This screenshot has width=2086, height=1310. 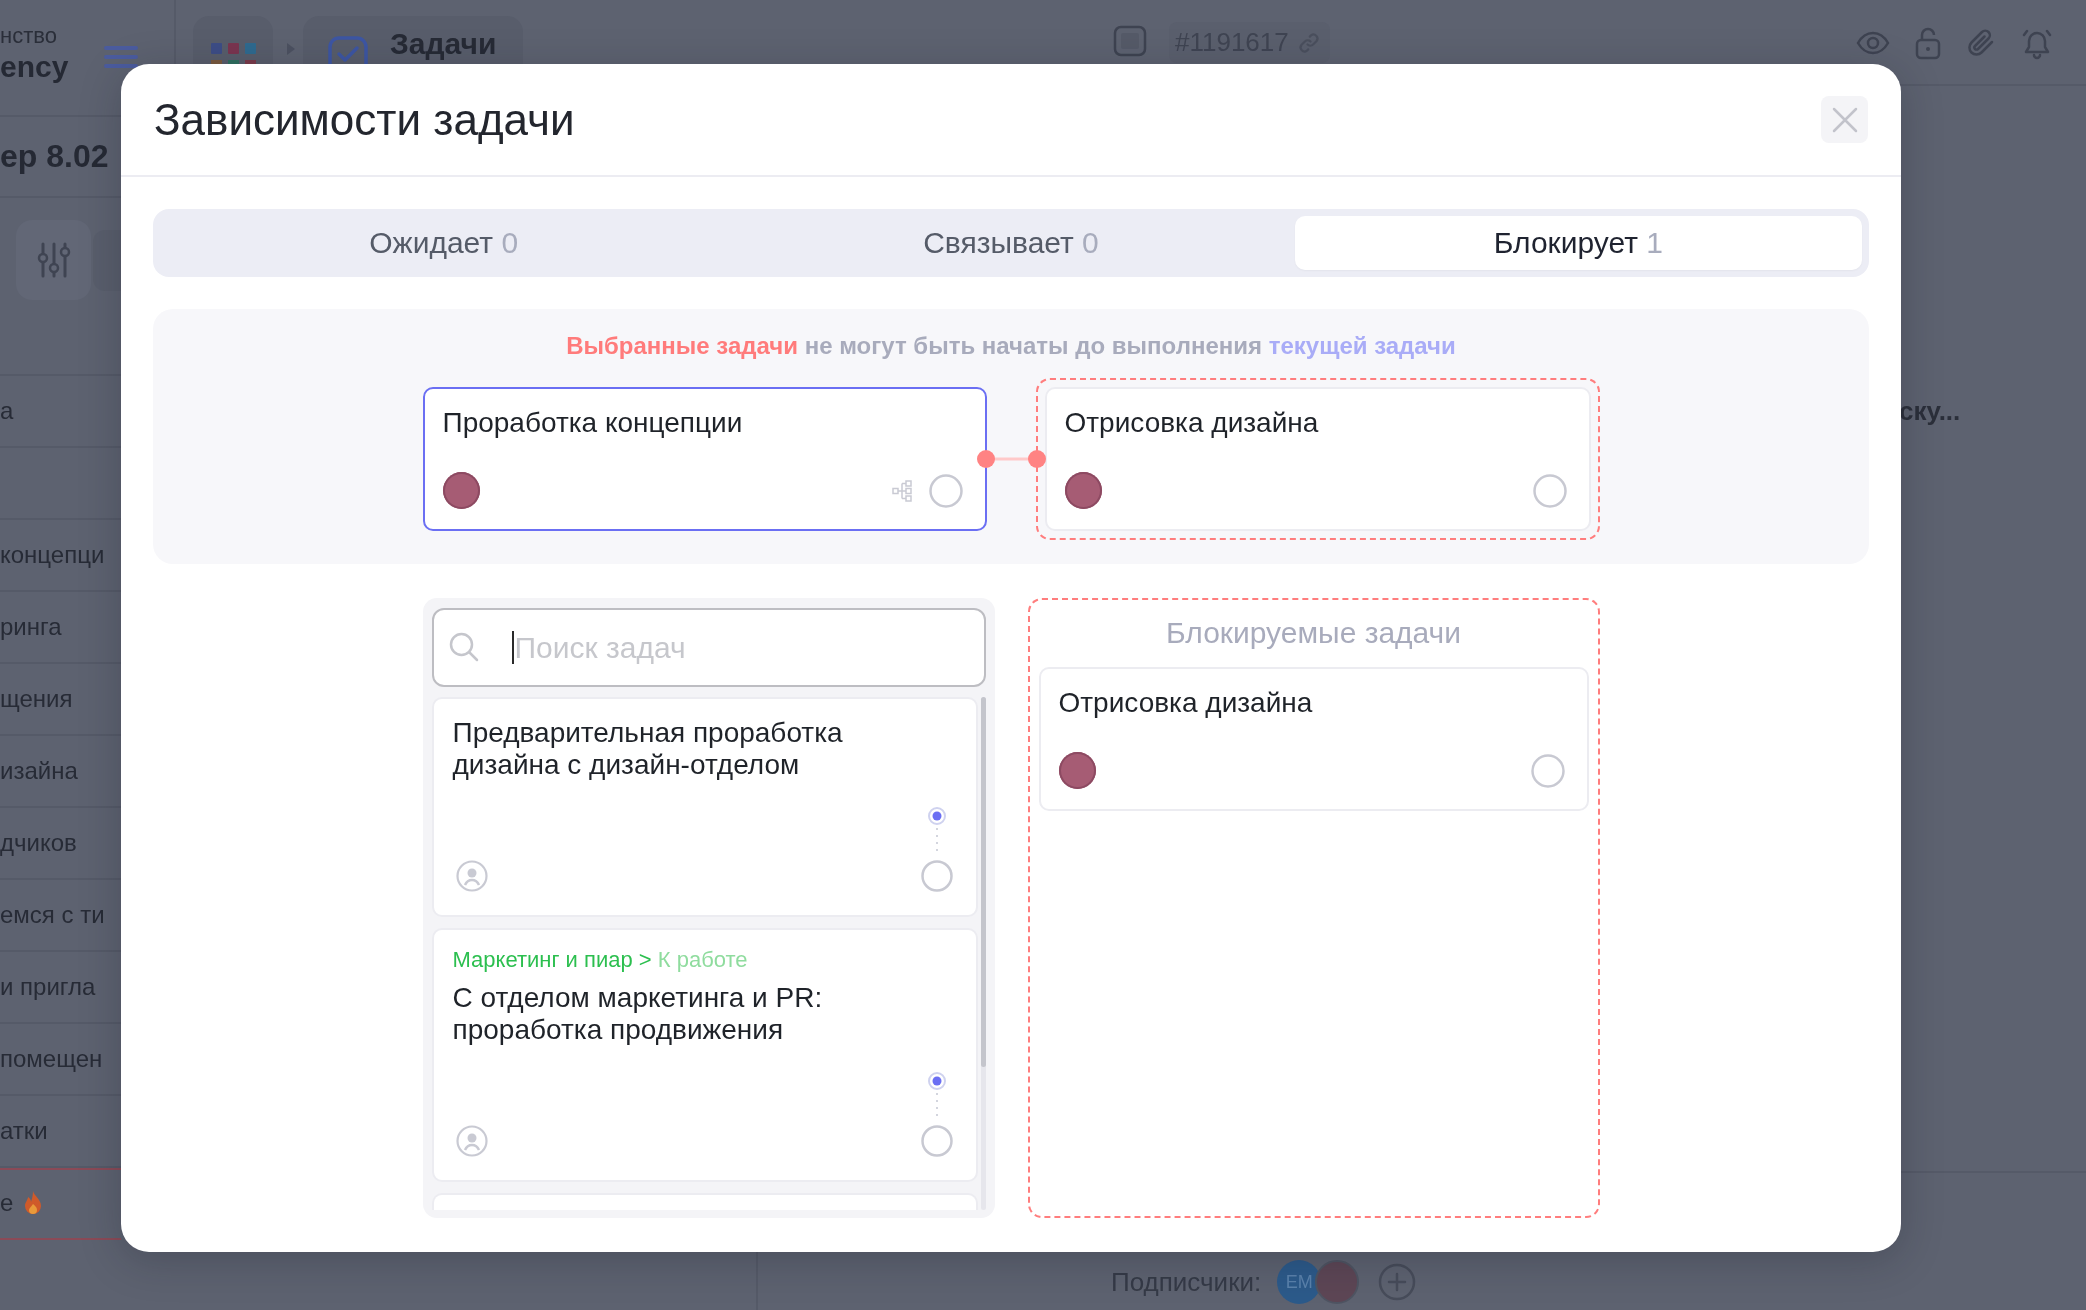 I want to click on checkbox-icon, so click(x=348, y=50).